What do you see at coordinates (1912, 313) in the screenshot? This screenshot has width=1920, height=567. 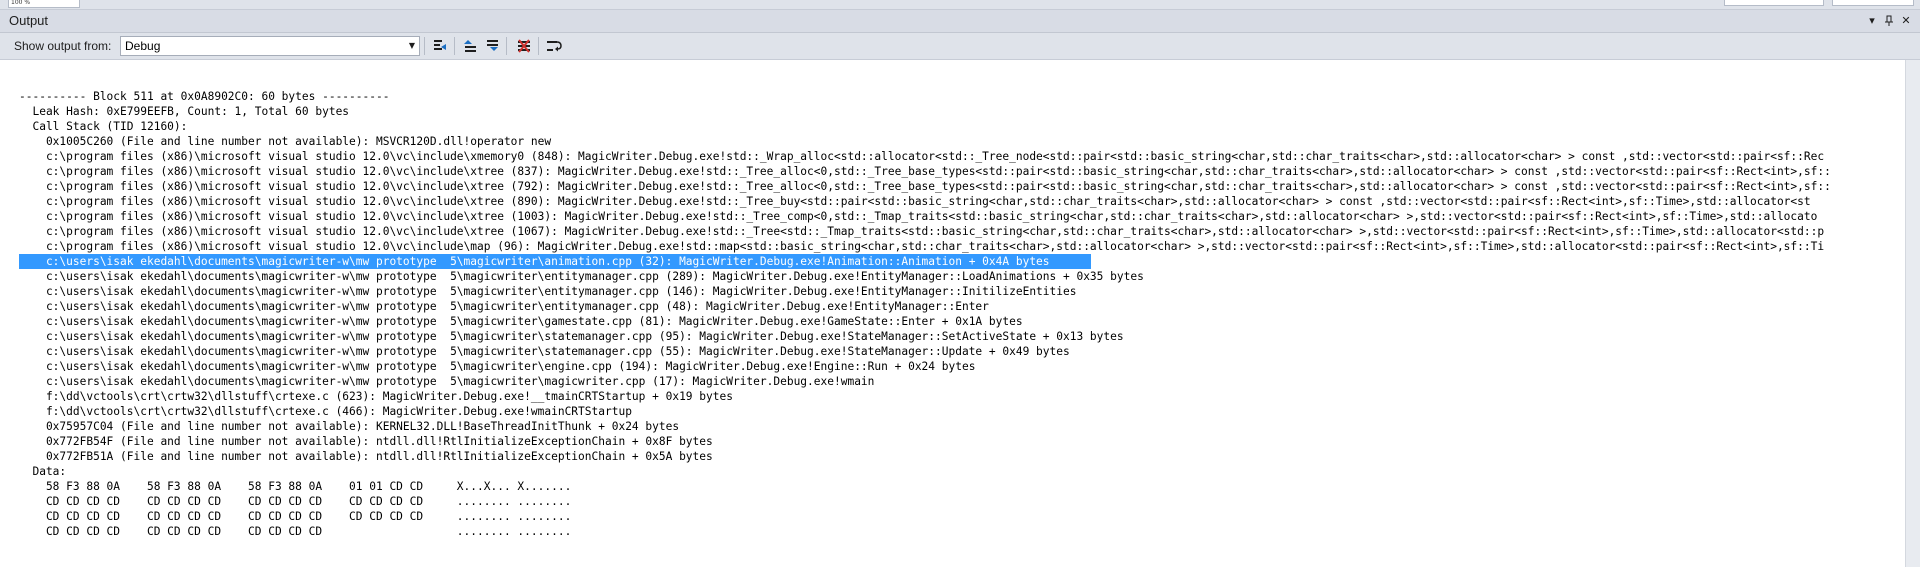 I see `vertical-scrollbar` at bounding box center [1912, 313].